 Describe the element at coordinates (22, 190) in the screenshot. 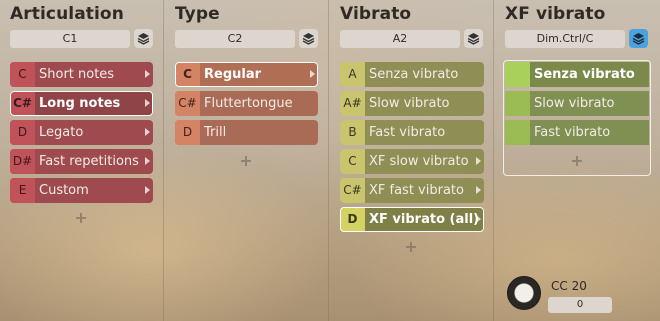

I see `key-label: E` at that location.